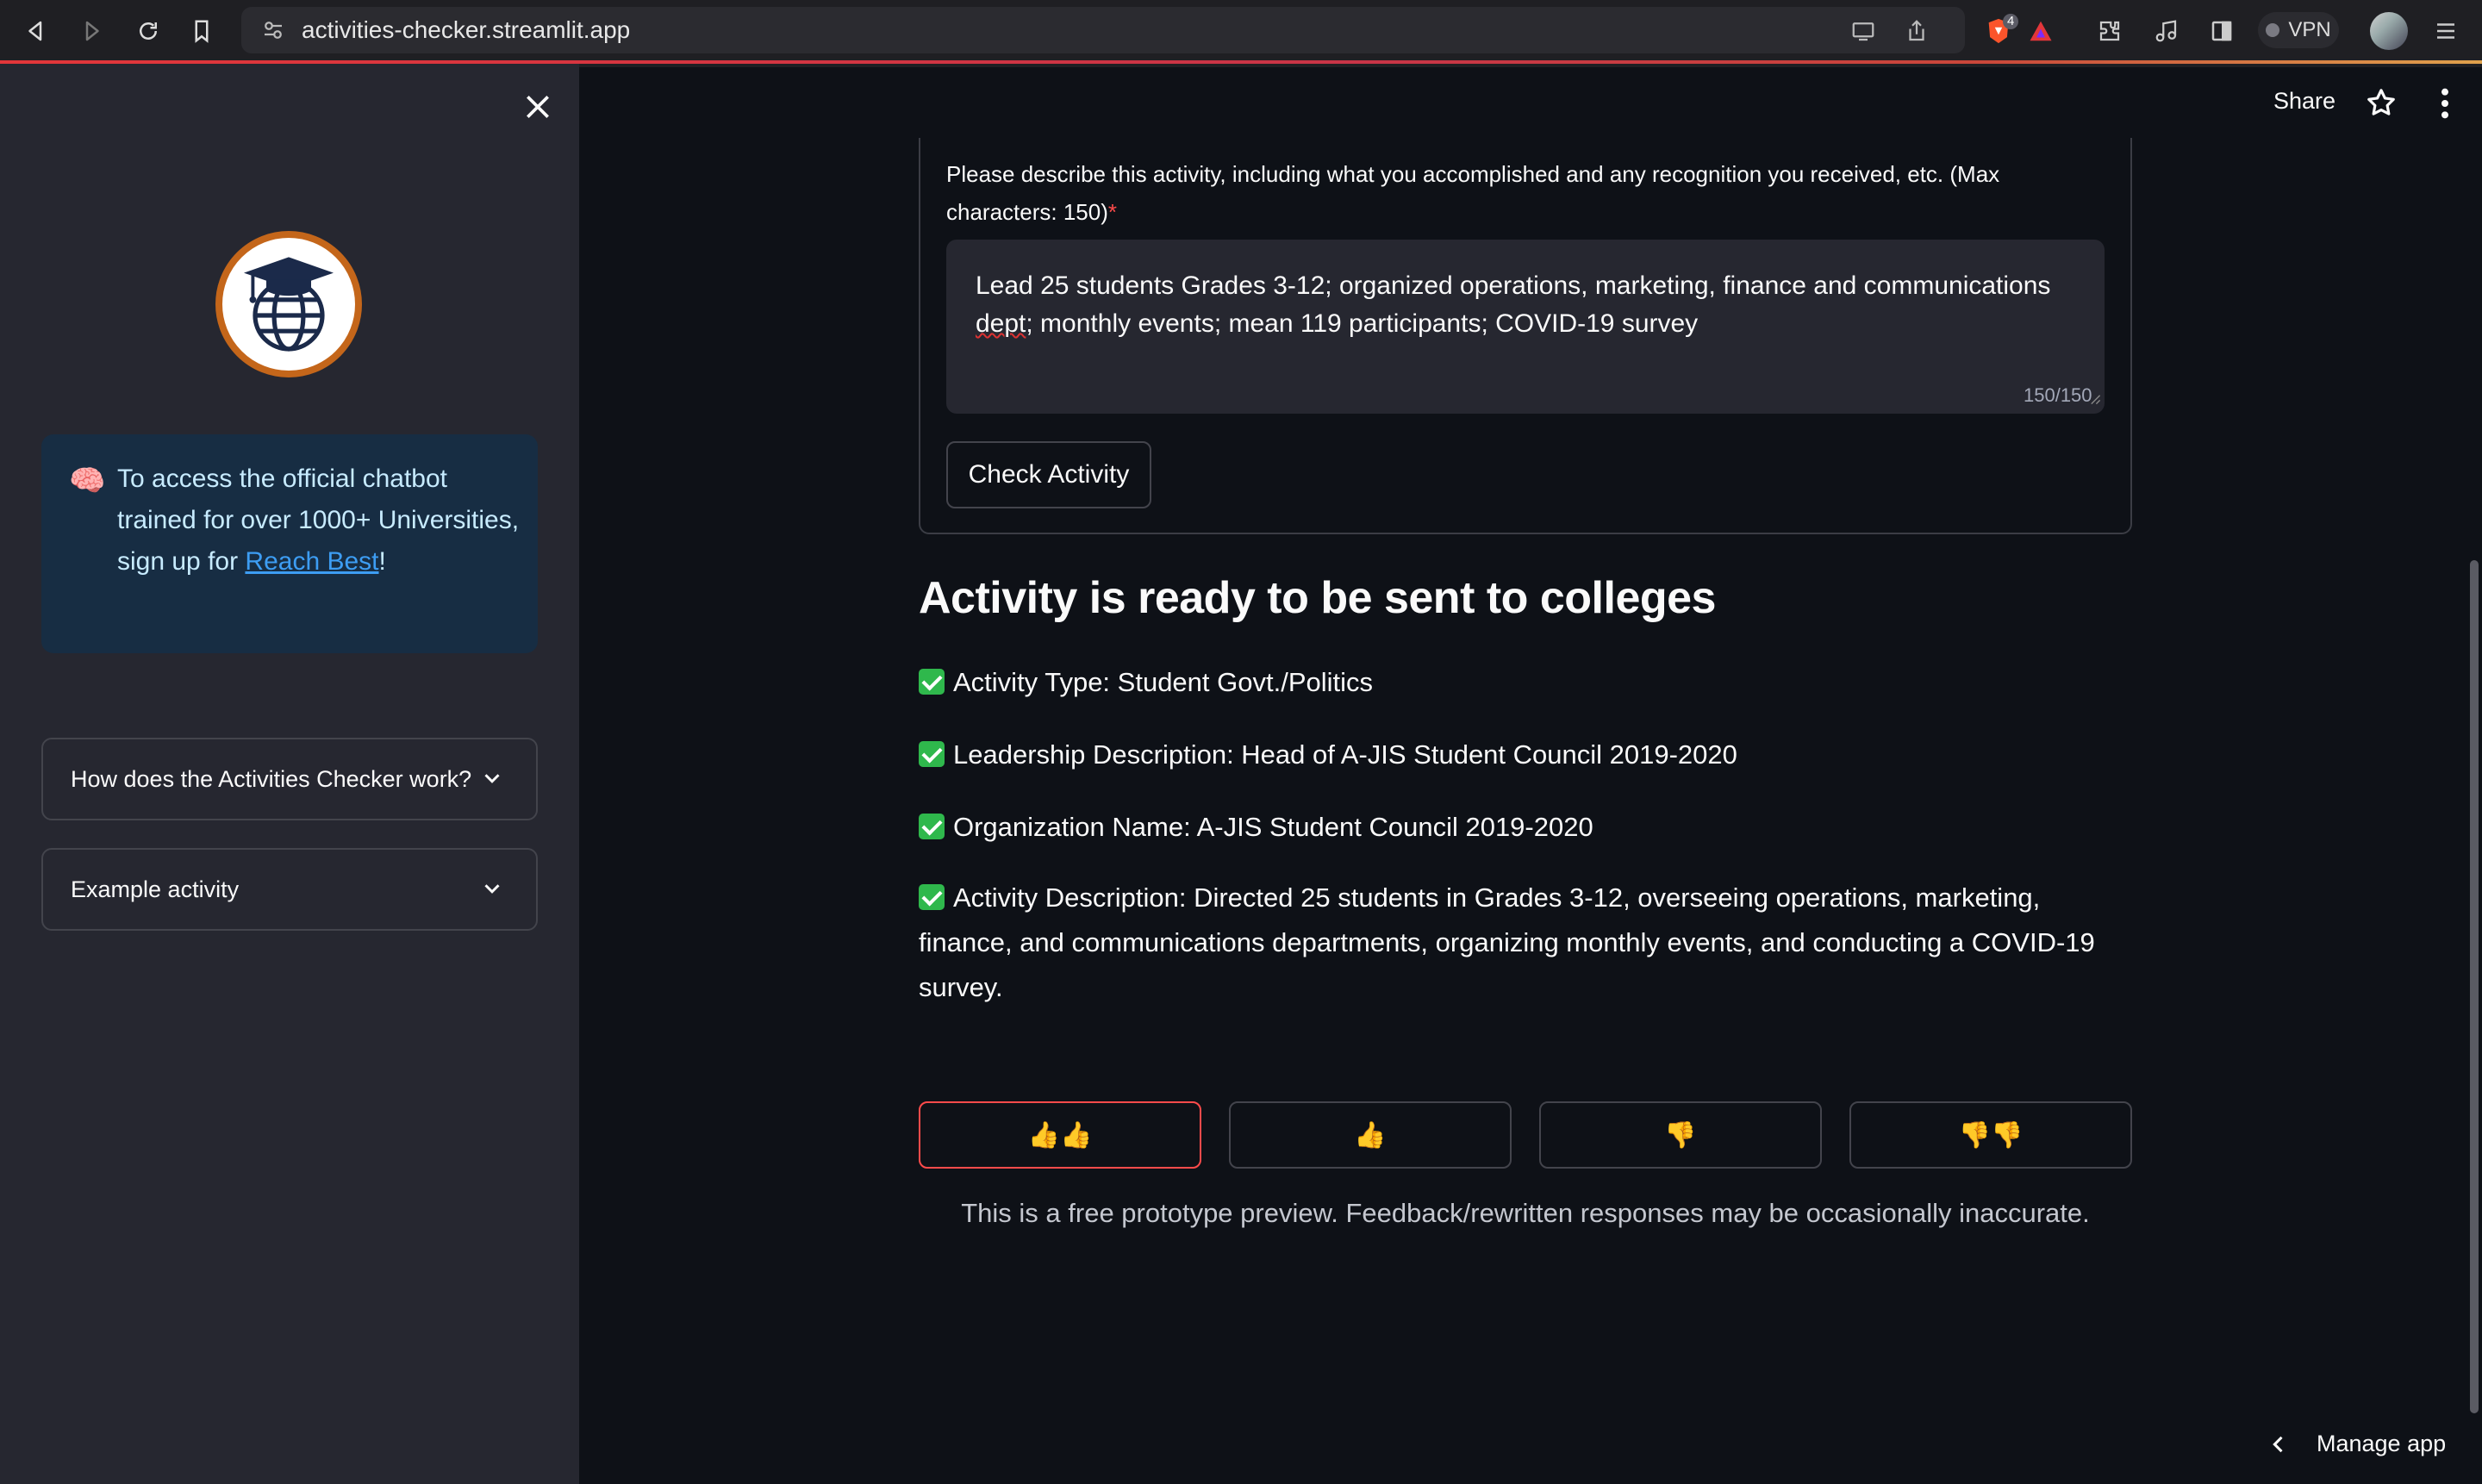 This screenshot has height=1484, width=2482. Describe the element at coordinates (2041, 31) in the screenshot. I see `brave-rewards-icon` at that location.